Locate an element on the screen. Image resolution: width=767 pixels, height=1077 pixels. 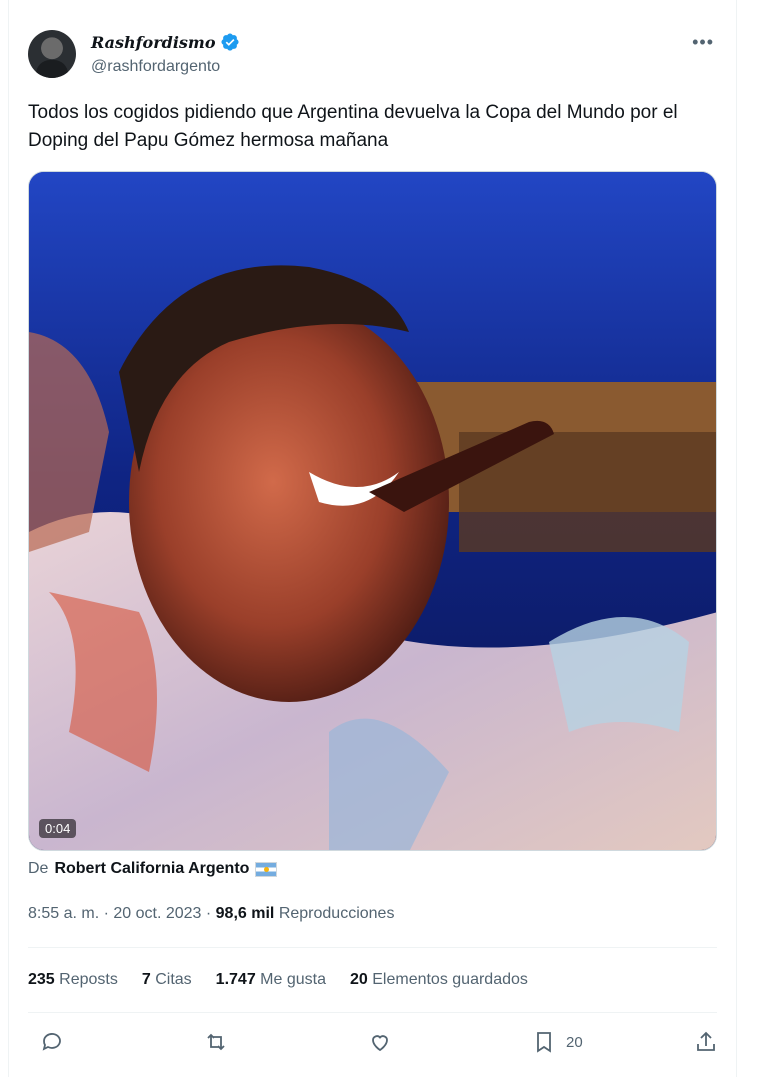
repost-button is located at coordinates (216, 1042).